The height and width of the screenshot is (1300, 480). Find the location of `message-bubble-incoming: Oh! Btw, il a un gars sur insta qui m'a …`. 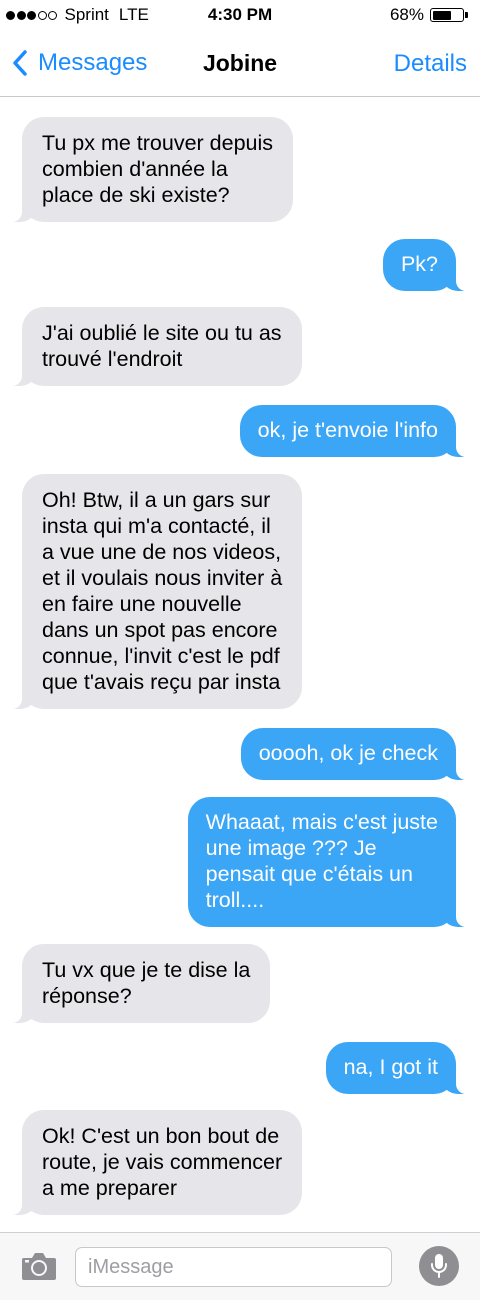

message-bubble-incoming: Oh! Btw, il a un gars sur insta qui m'a … is located at coordinates (156, 591).